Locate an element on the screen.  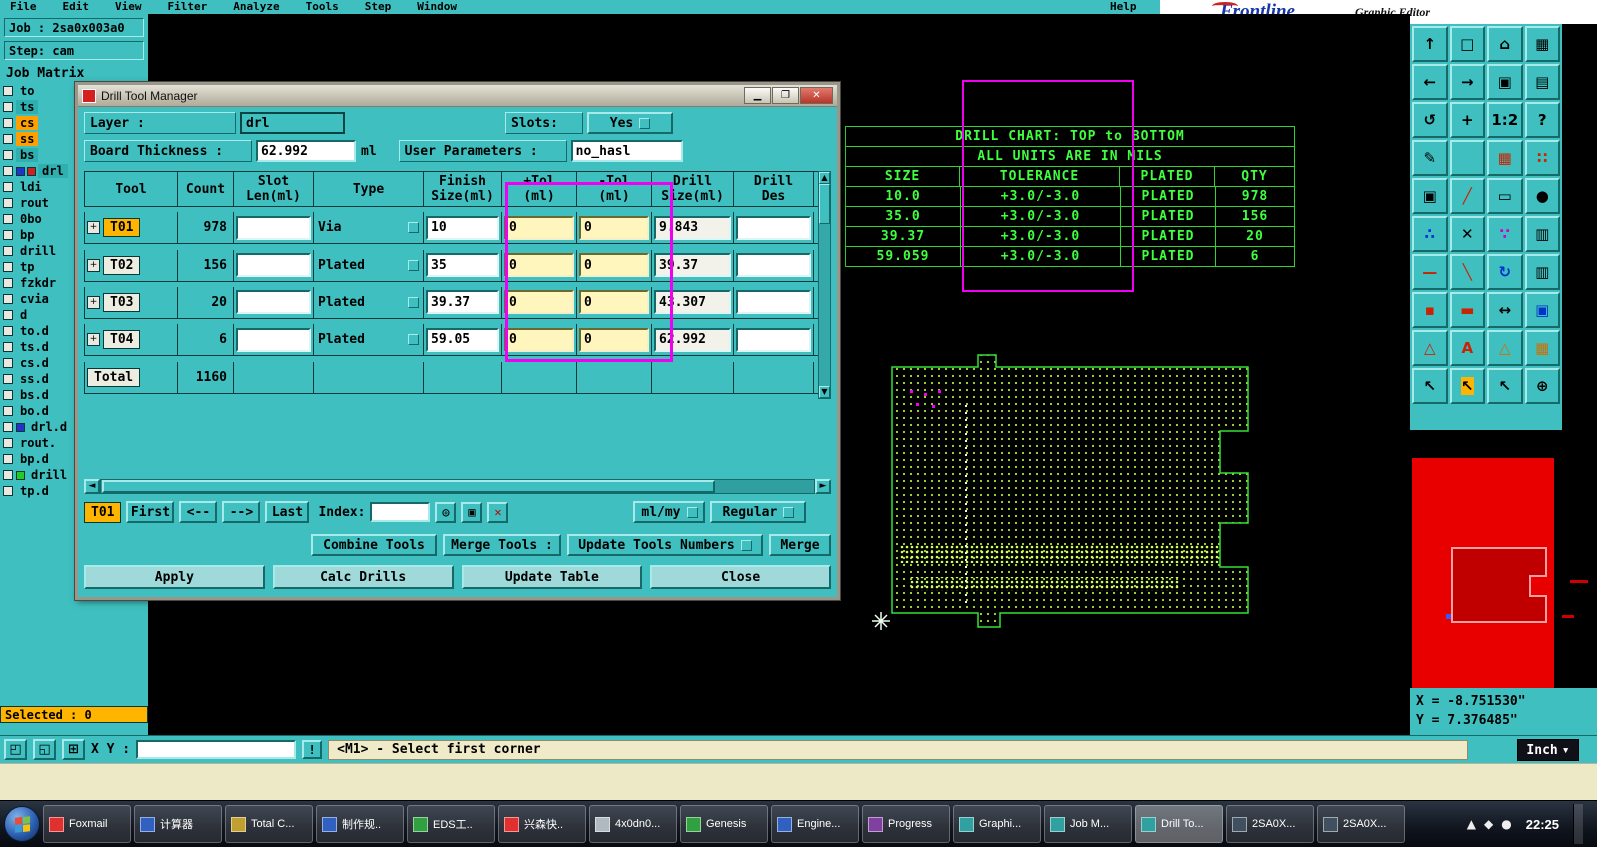
layer-name: drl.d is located at coordinates (49, 427).